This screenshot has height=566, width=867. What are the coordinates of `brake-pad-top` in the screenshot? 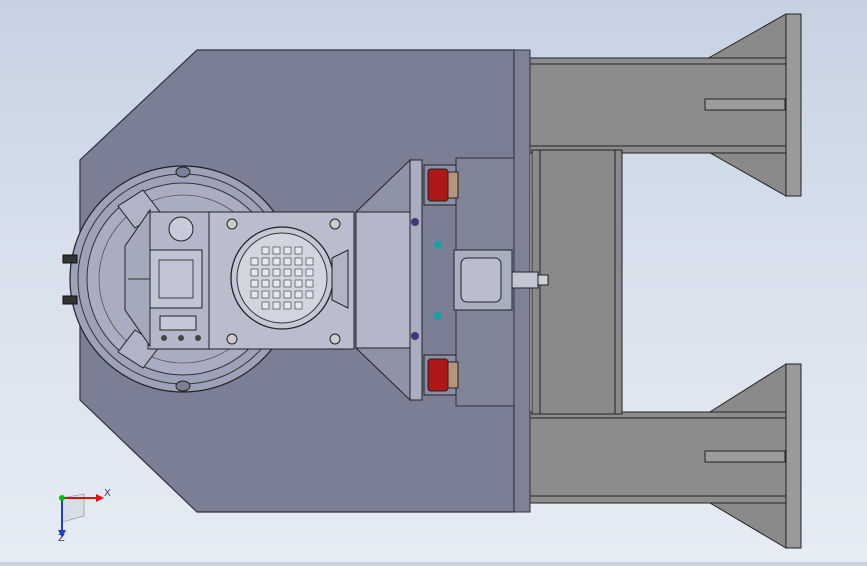 It's located at (441, 185).